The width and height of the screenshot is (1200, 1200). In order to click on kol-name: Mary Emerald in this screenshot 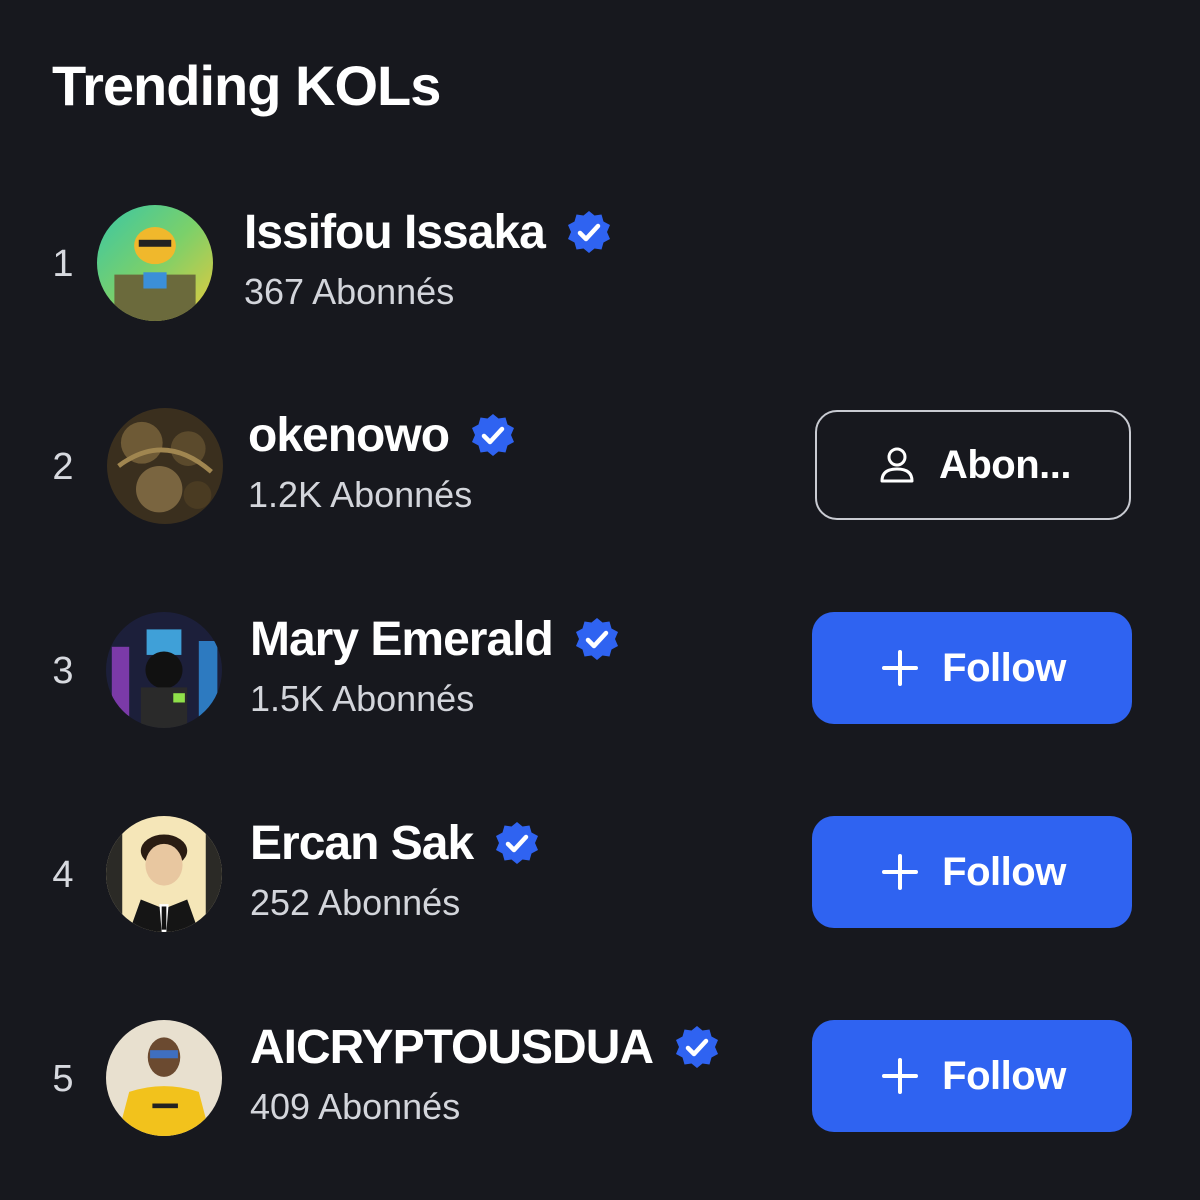, I will do `click(402, 640)`.